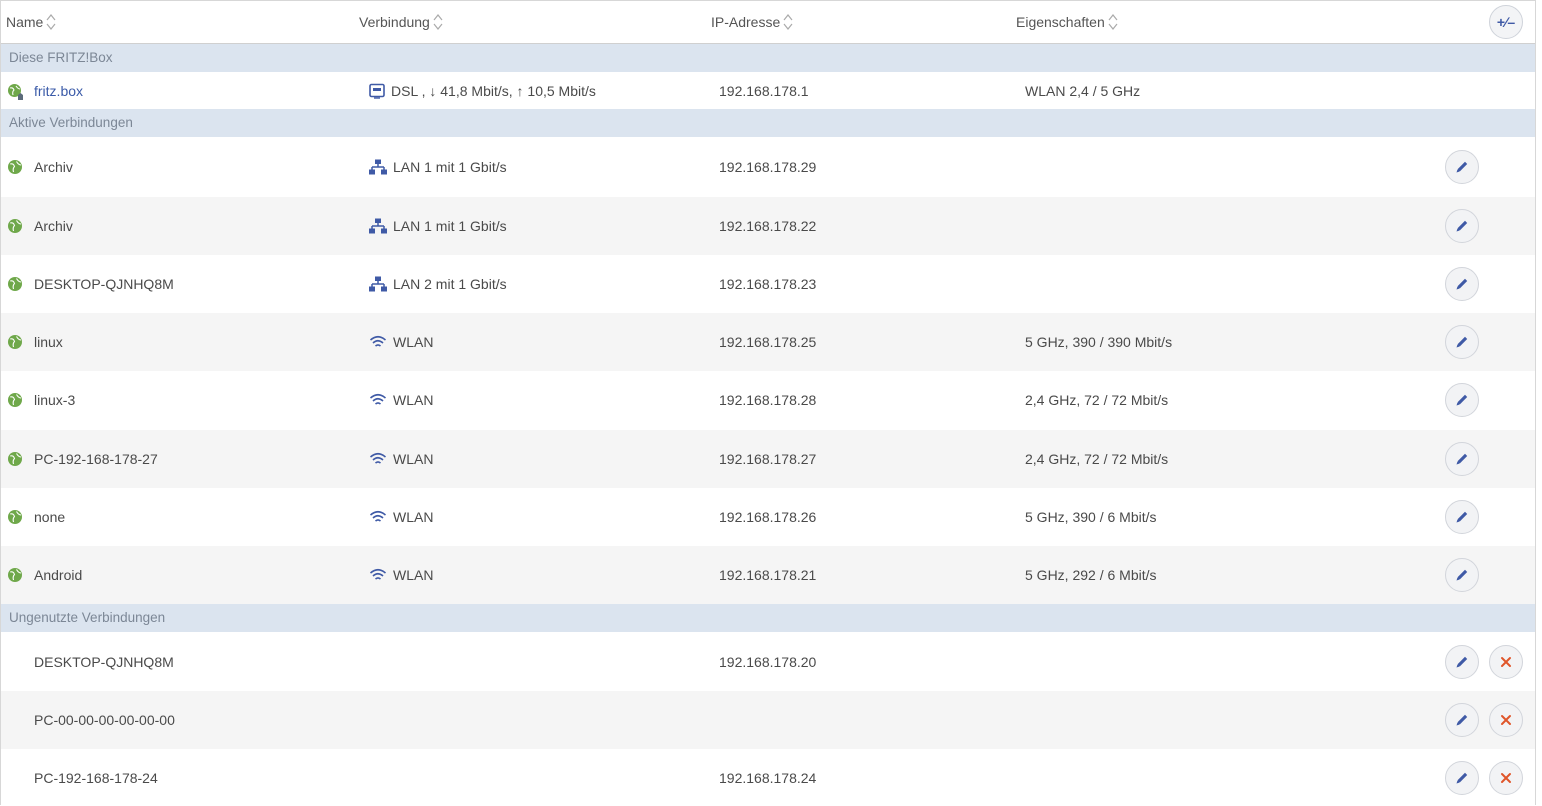 This screenshot has width=1542, height=806. Describe the element at coordinates (450, 226) in the screenshot. I see `connection-text: LAN 1 mit 1 Gbit/s` at that location.